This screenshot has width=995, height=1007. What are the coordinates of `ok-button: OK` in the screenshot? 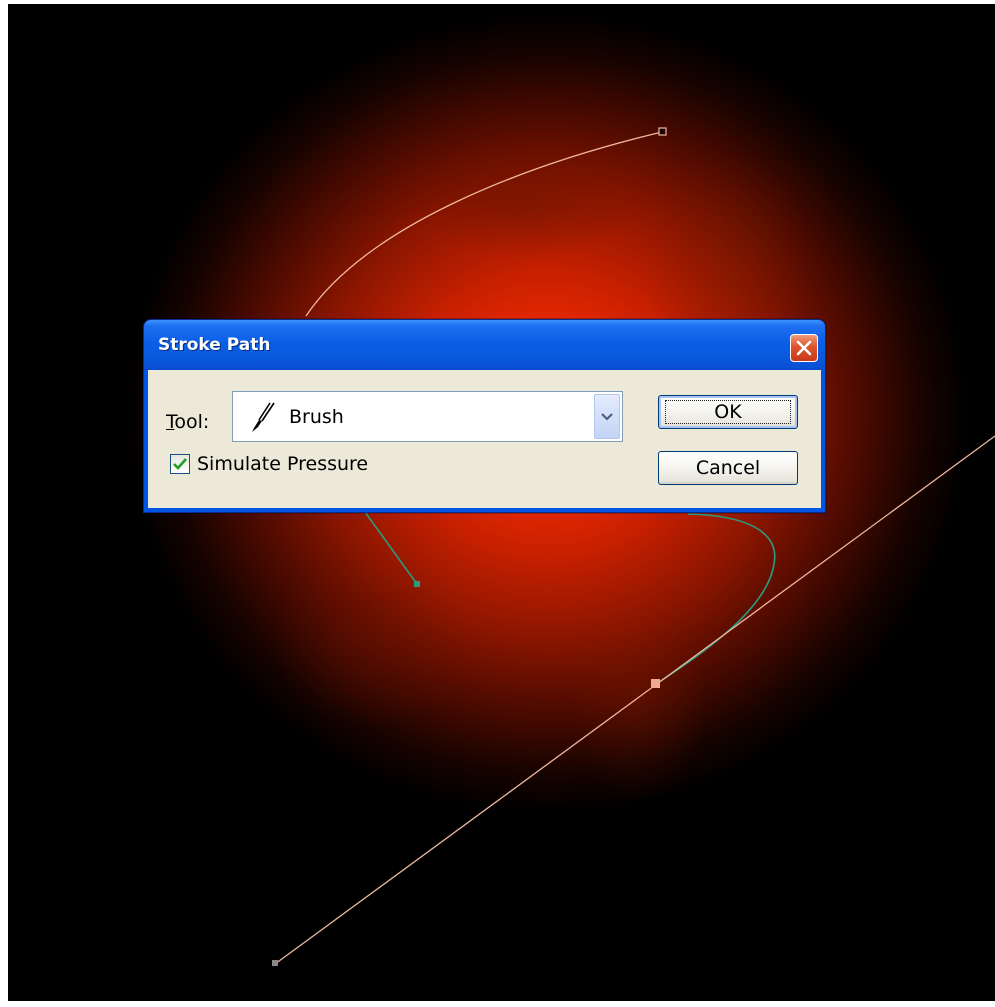 It's located at (728, 412).